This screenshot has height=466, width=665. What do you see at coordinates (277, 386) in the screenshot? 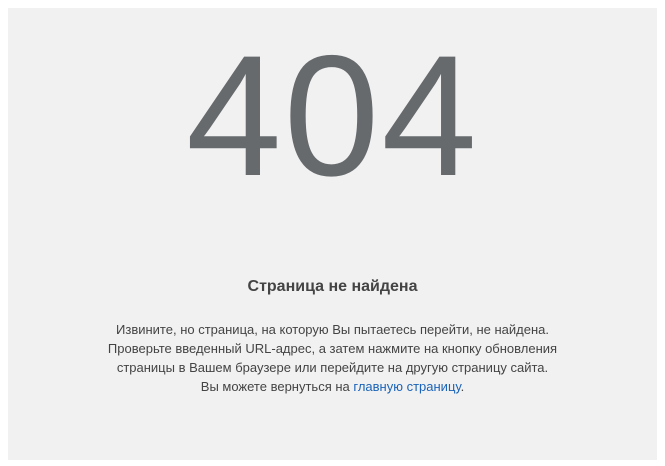
I see `return-prefix: Вы можете вернуться на` at bounding box center [277, 386].